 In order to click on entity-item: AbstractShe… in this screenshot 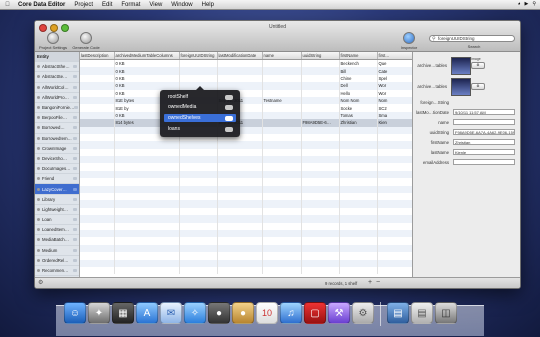, I will do `click(57, 67)`.